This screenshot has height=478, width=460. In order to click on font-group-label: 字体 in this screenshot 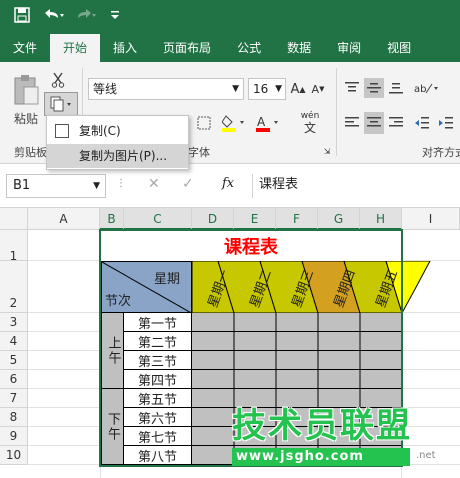, I will do `click(199, 152)`.